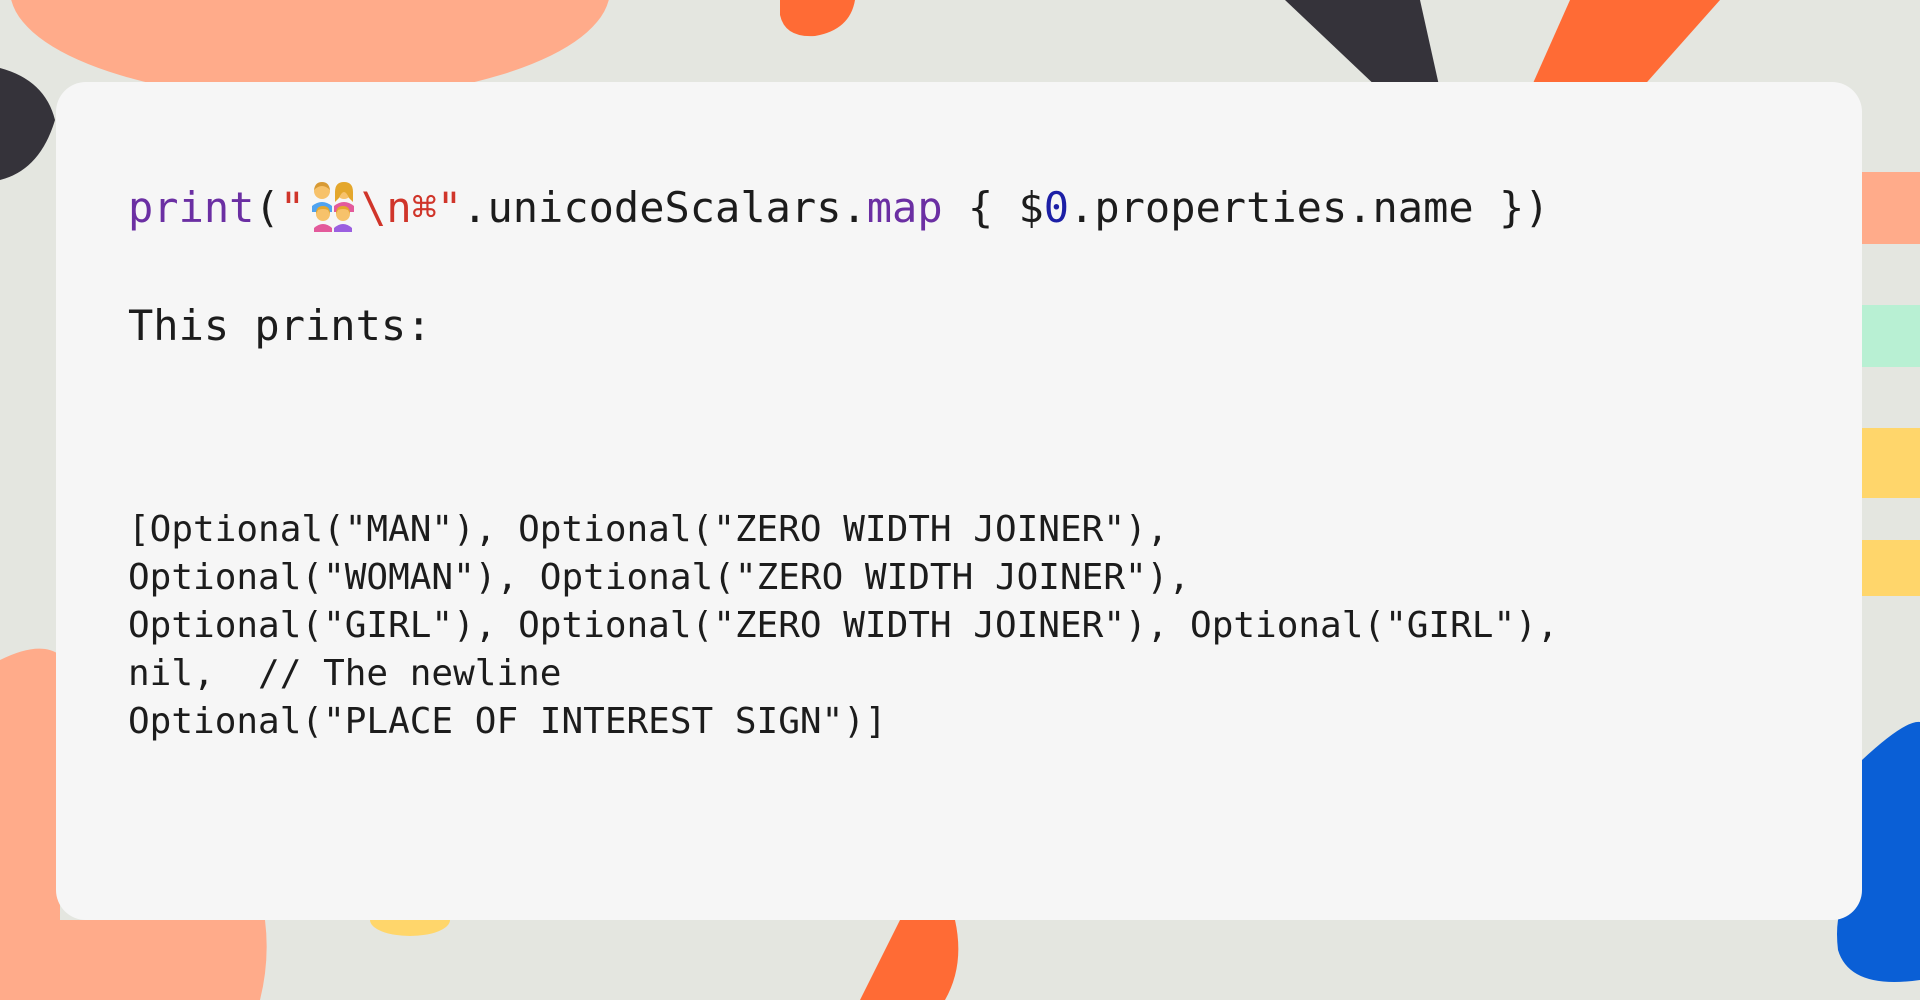  Describe the element at coordinates (507, 721) in the screenshot. I see `output-line: Optional("PLACE OF INTEREST SIGN")]` at that location.